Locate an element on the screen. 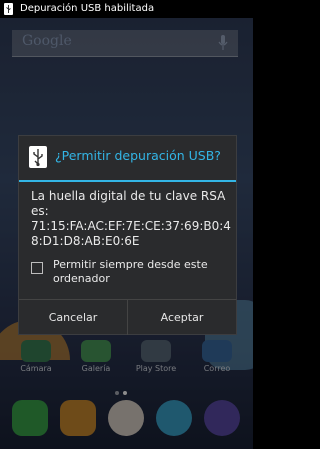  usb-icon is located at coordinates (38, 157).